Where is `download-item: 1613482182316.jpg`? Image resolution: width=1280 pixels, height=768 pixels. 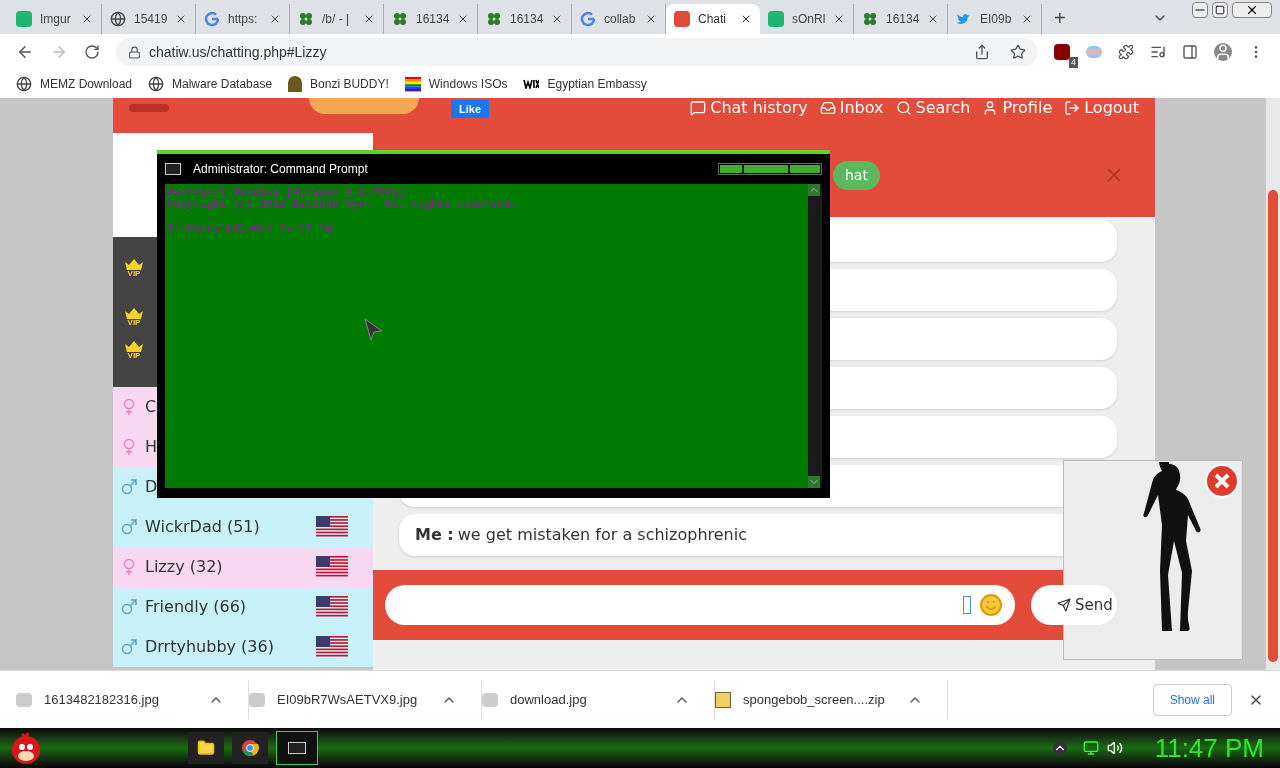
download-item: 1613482182316.jpg is located at coordinates (132, 699).